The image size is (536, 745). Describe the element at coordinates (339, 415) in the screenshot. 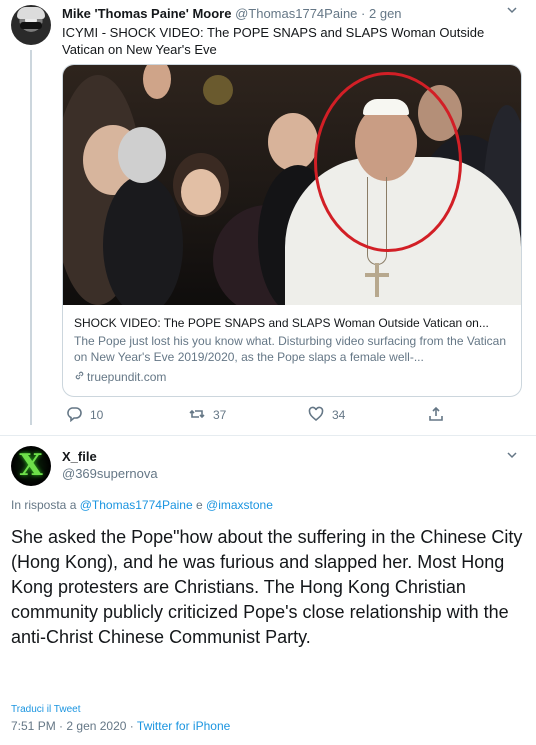

I see `like-count: 34` at that location.